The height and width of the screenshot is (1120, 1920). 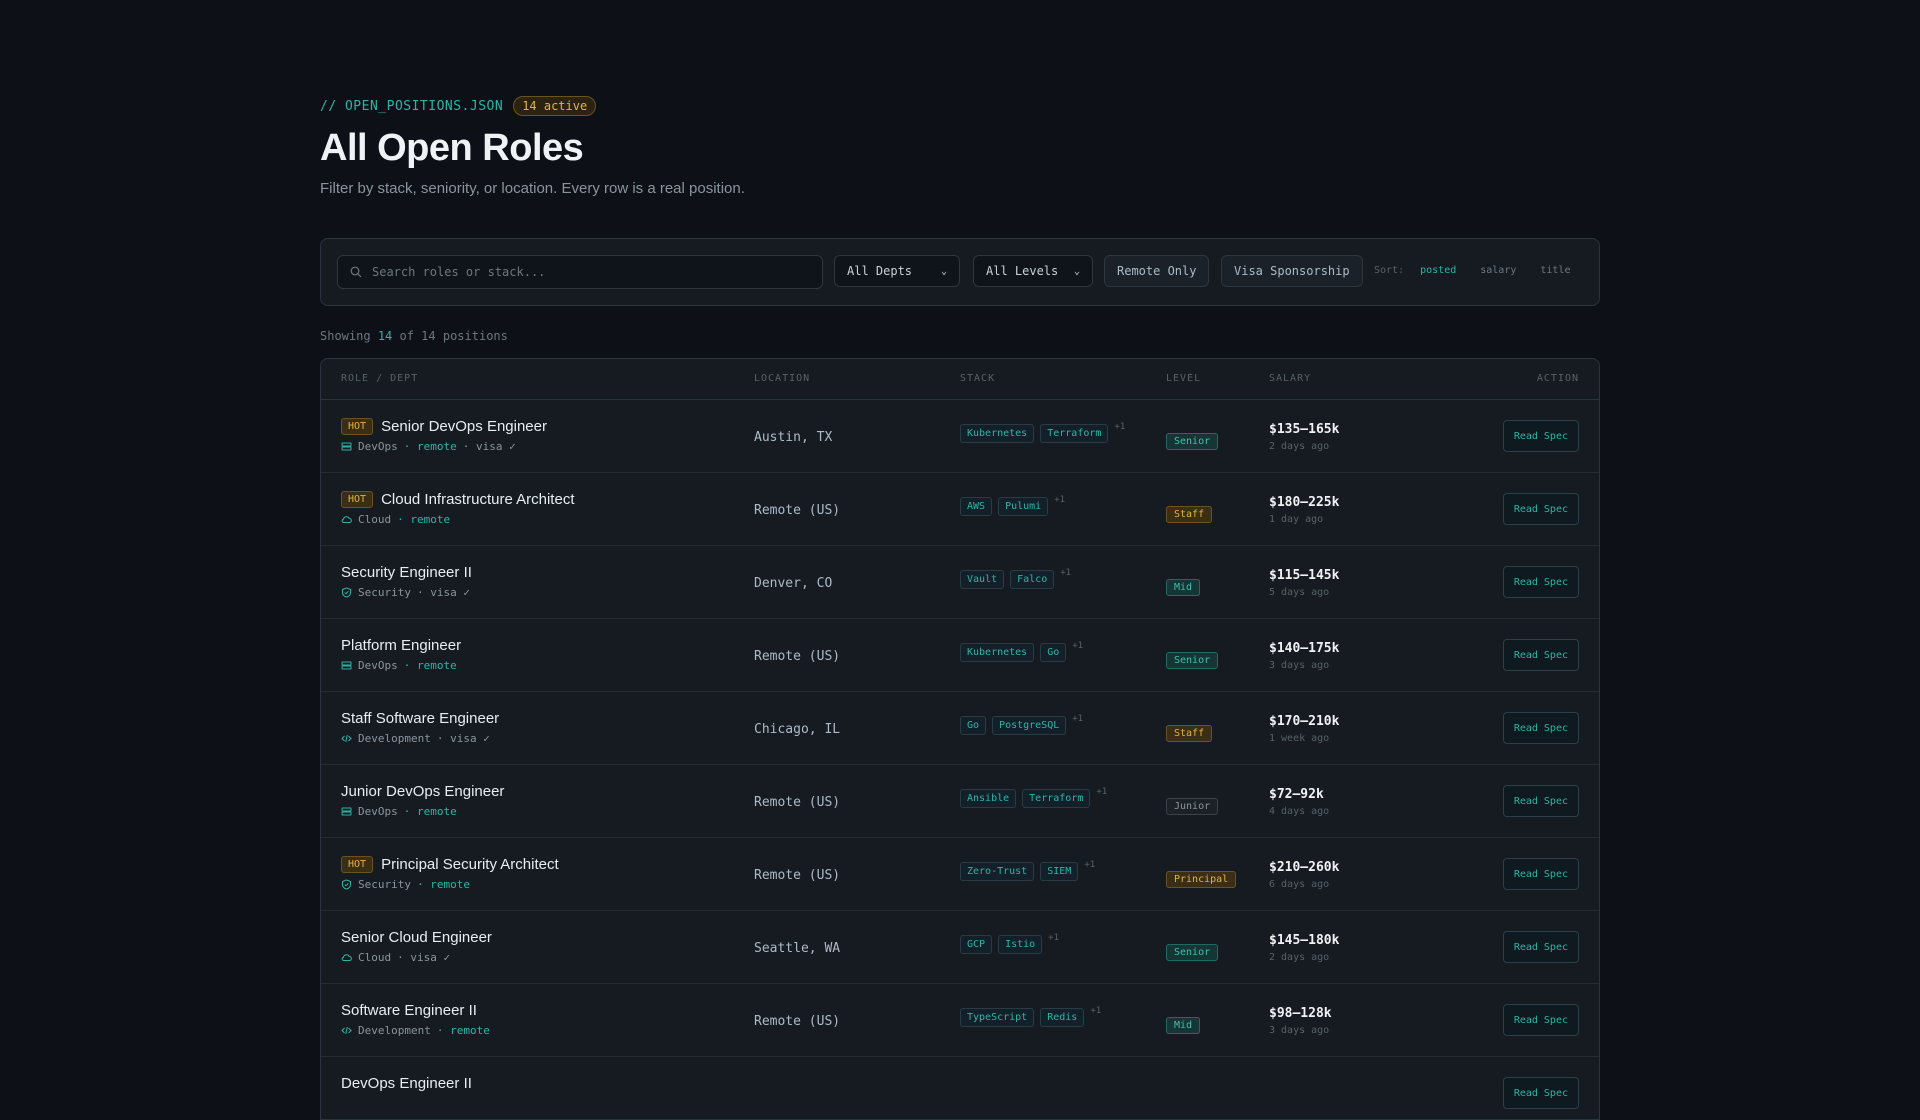 I want to click on posted-date: 1 week ago, so click(x=1299, y=738).